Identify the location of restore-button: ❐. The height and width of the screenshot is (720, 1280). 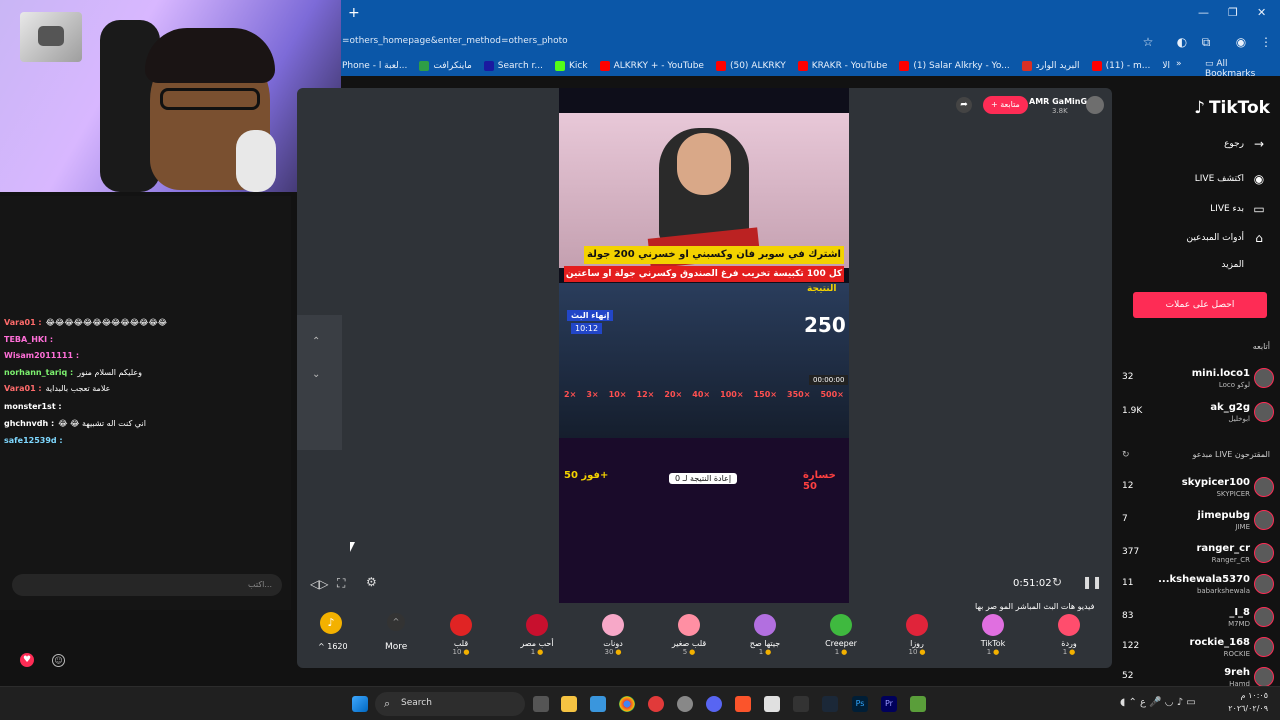
(1233, 12).